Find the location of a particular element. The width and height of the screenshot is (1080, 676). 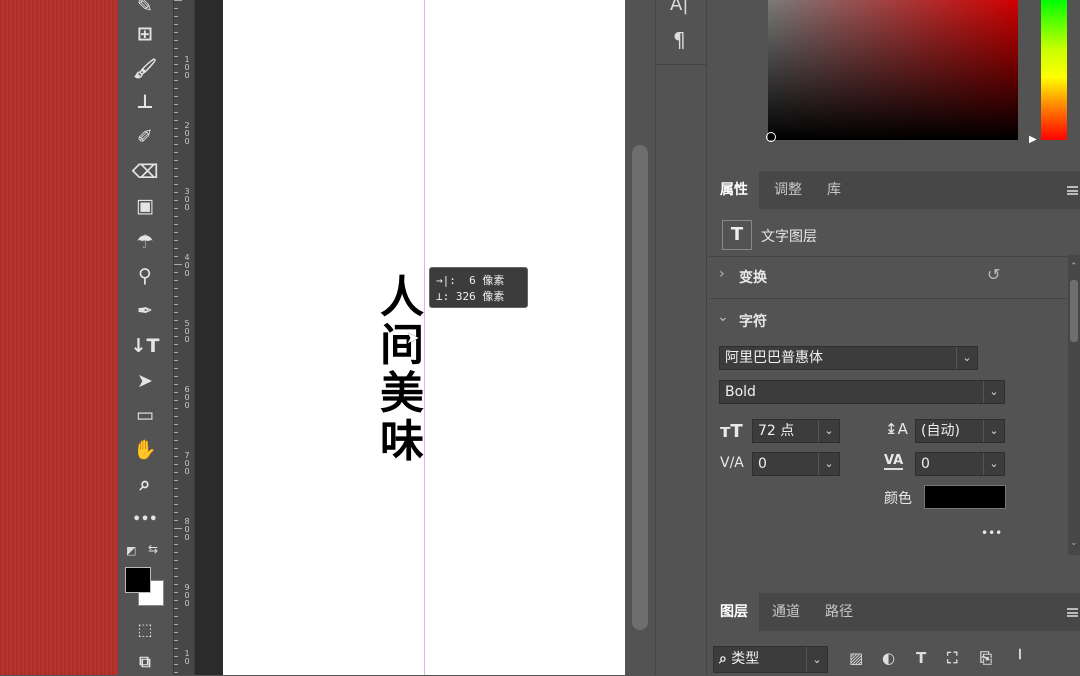

tab-channels: 通道 is located at coordinates (786, 612).